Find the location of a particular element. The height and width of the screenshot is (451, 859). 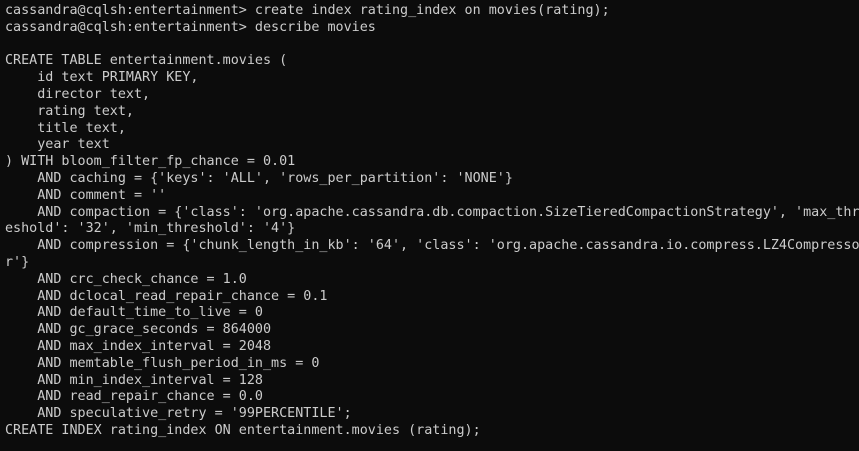

terminal-line: title text, is located at coordinates (65, 128).